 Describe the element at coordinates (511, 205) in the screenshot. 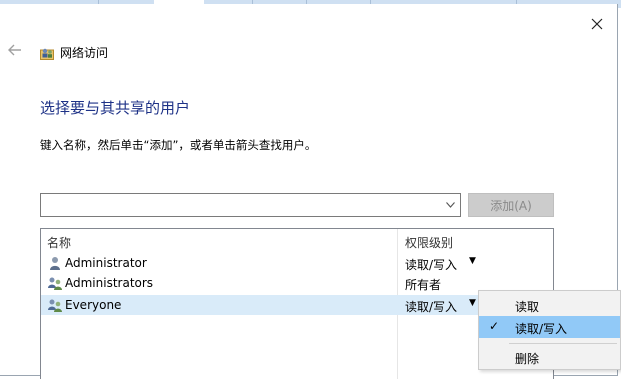

I see `add-button: 添加(A)` at that location.